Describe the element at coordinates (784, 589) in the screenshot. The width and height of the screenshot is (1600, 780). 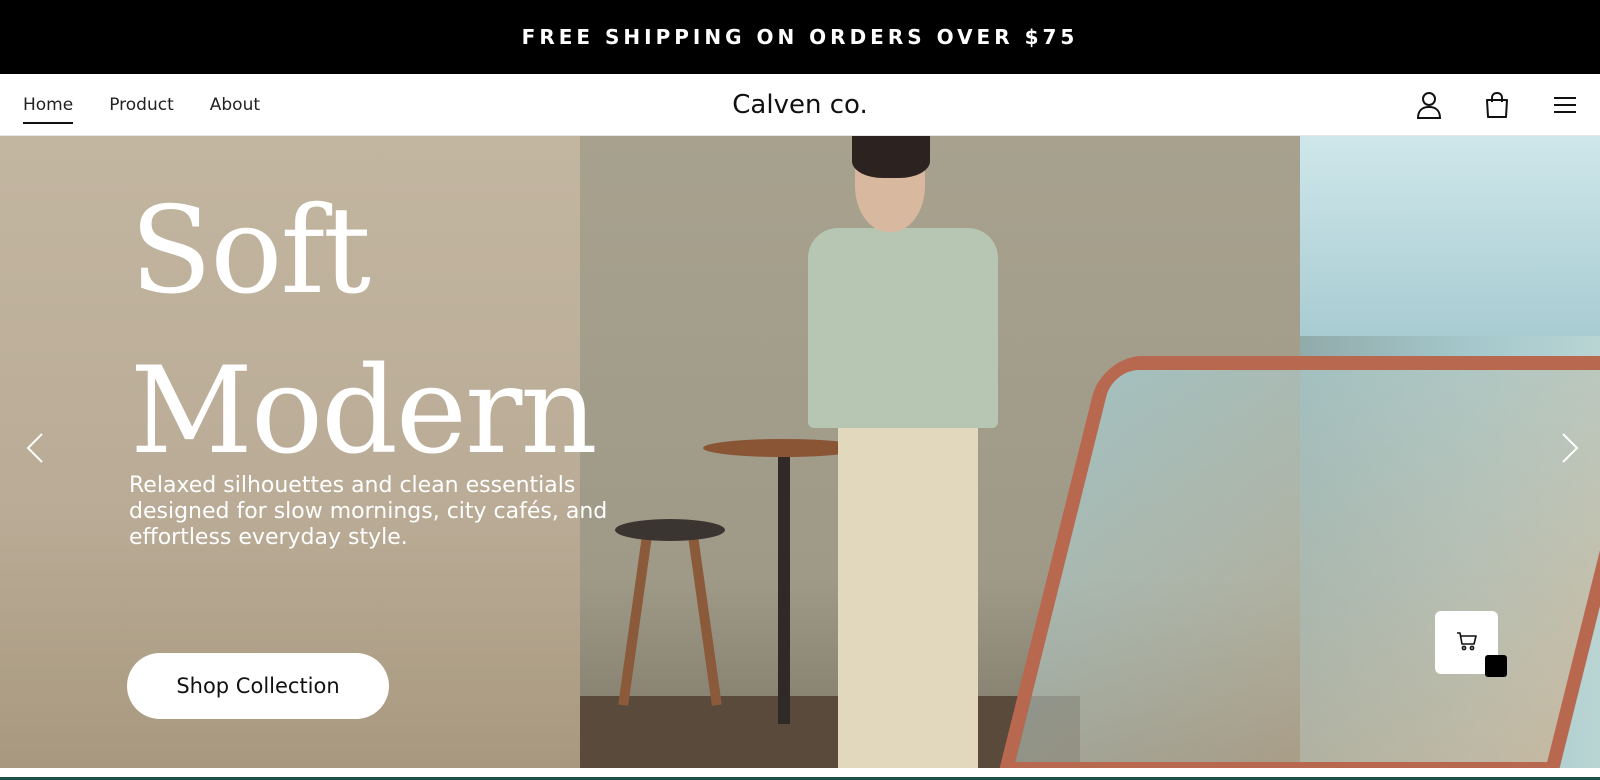
I see `cafe-table-leg` at that location.